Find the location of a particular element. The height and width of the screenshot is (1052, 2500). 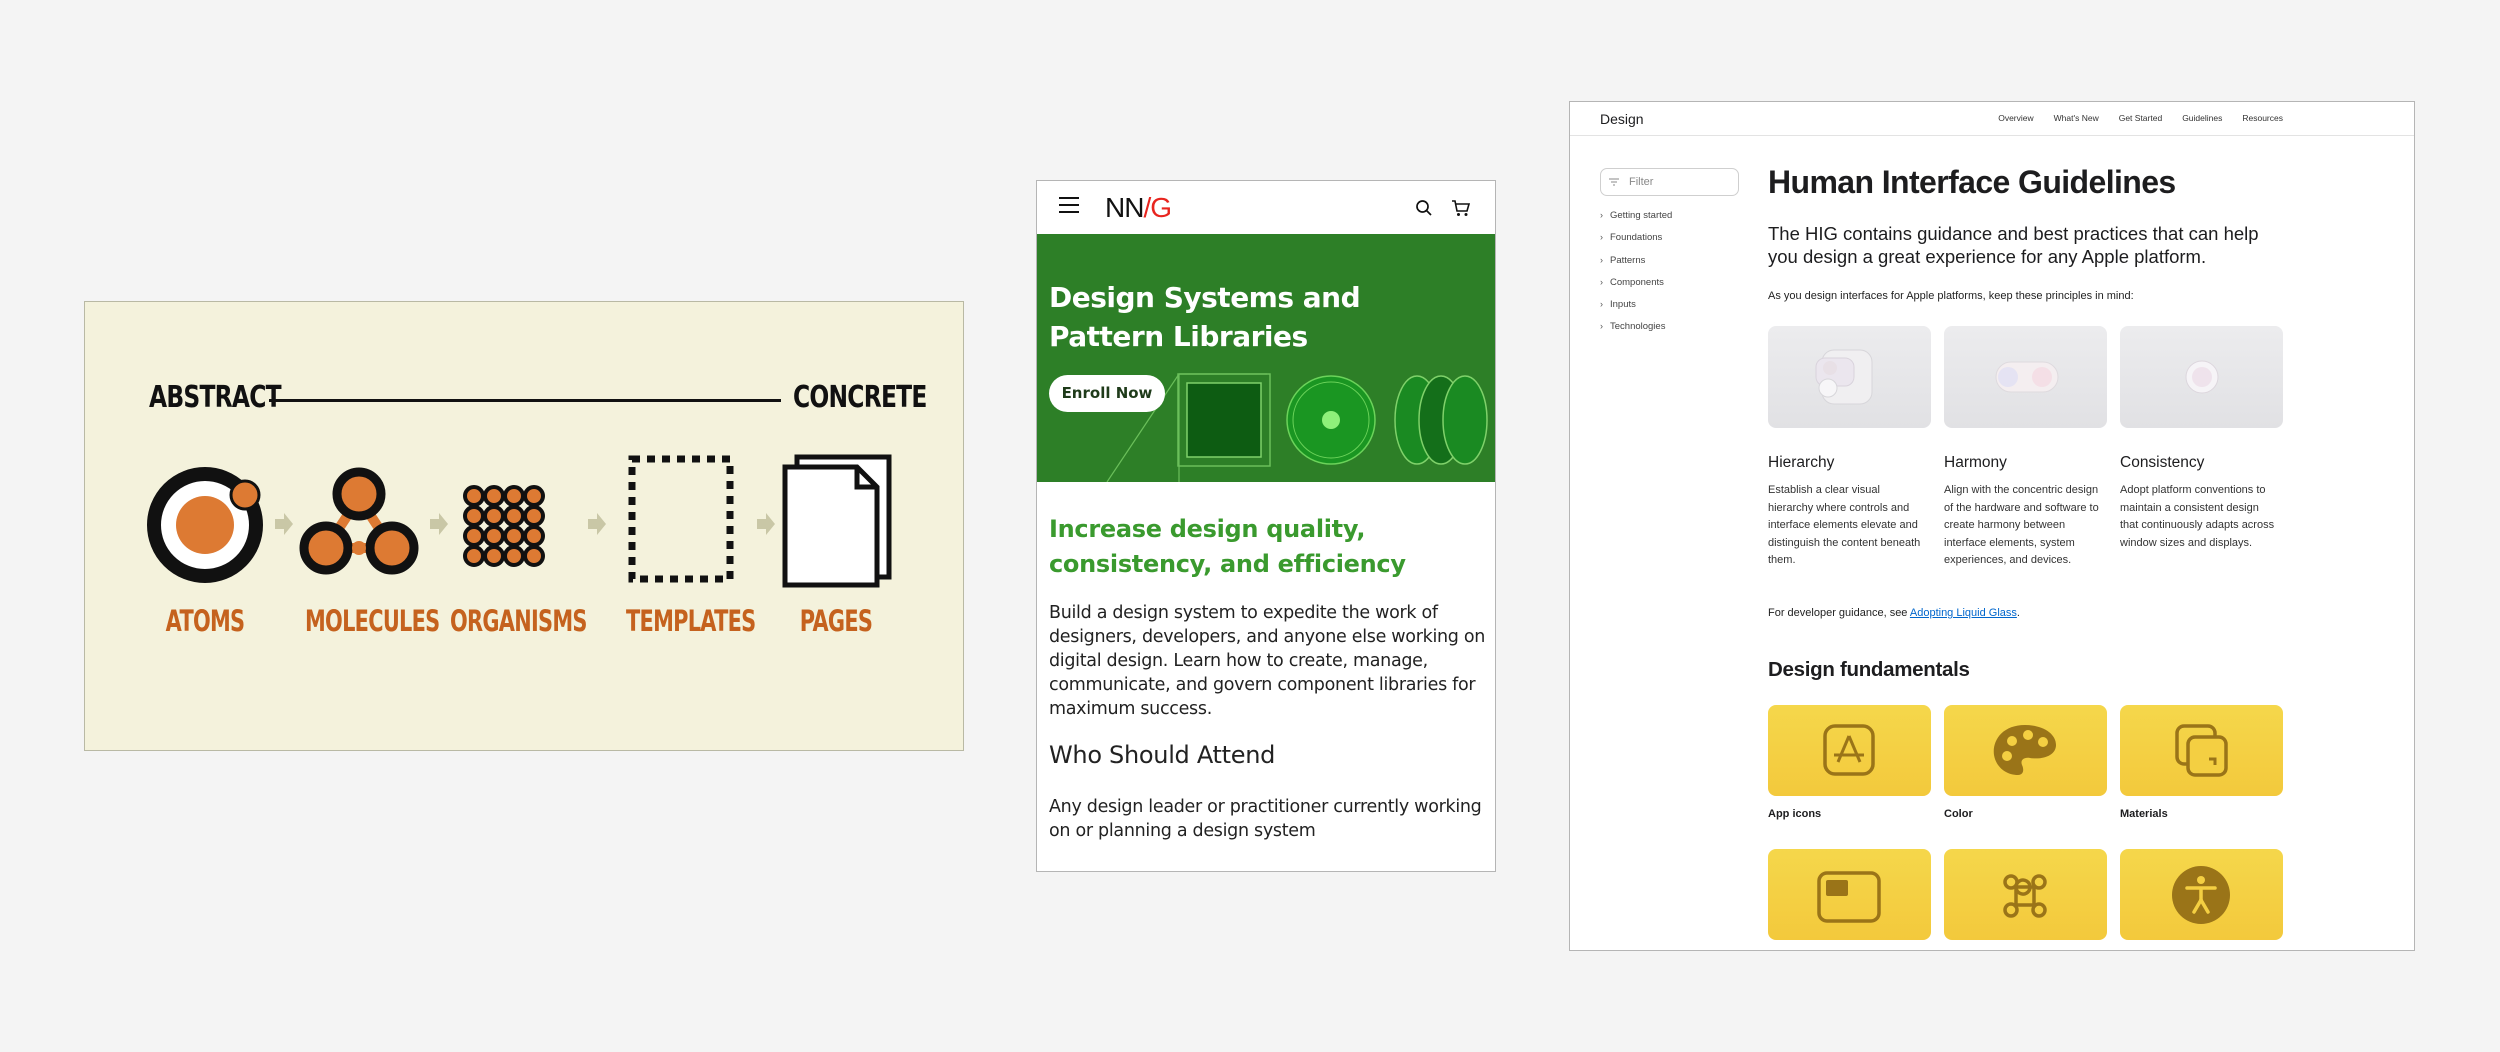

palette-icon is located at coordinates (2024, 750).